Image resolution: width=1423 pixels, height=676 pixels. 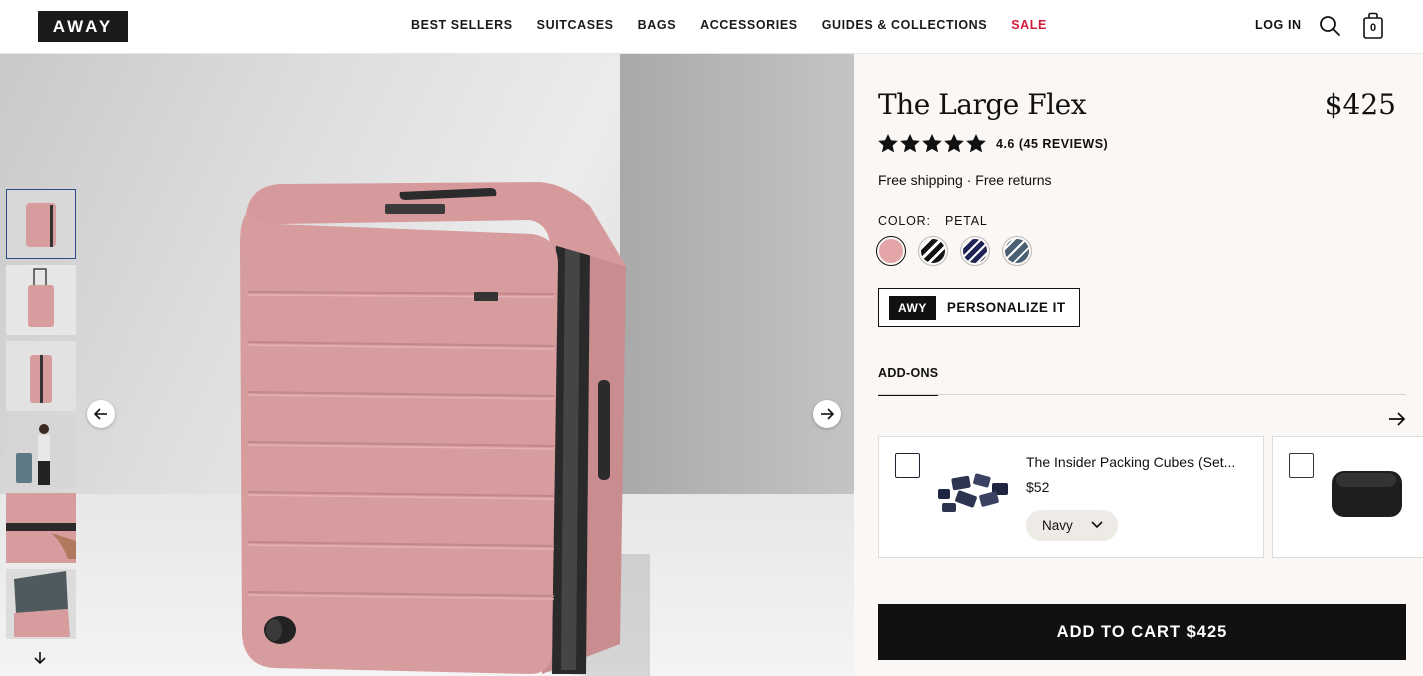 I want to click on color-selector-label: COLOR: PETAL, so click(x=933, y=221).